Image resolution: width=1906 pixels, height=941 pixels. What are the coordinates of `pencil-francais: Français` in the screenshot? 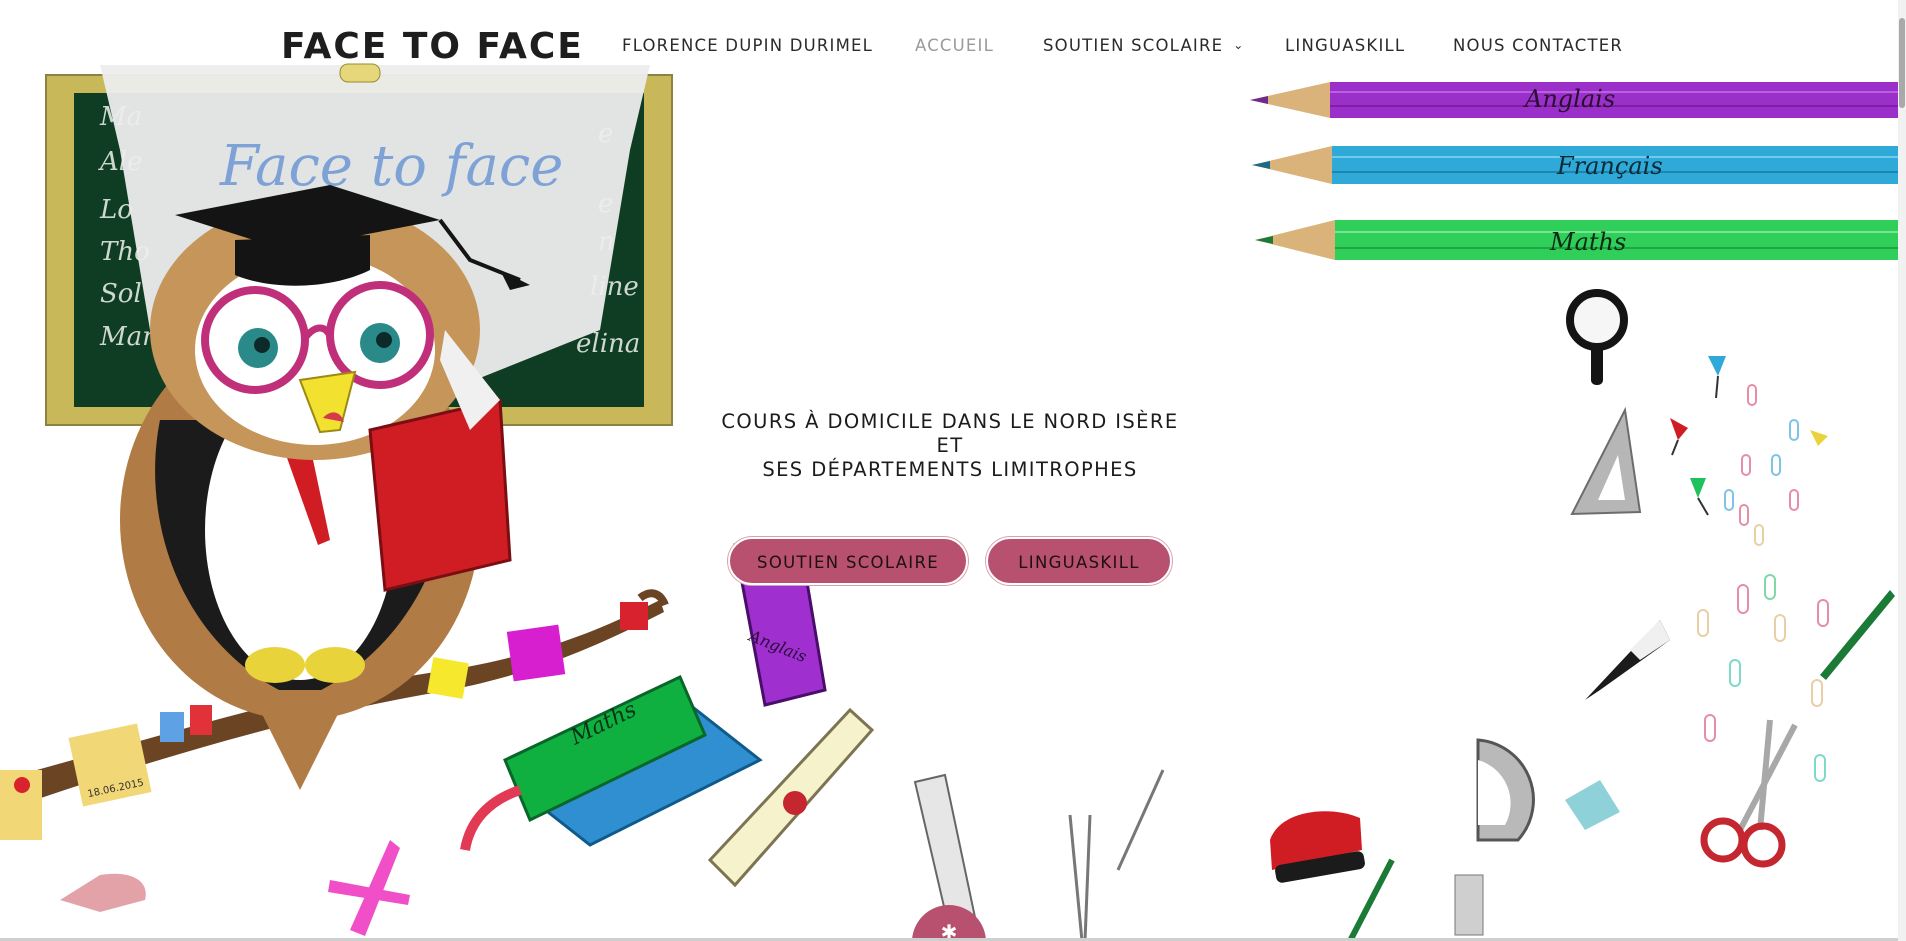 It's located at (1576, 165).